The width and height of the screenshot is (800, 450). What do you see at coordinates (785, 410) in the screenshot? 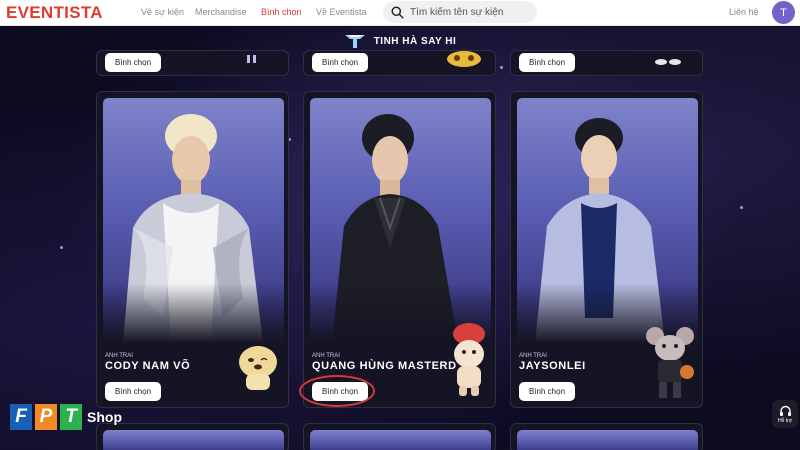
I see `headset-icon` at bounding box center [785, 410].